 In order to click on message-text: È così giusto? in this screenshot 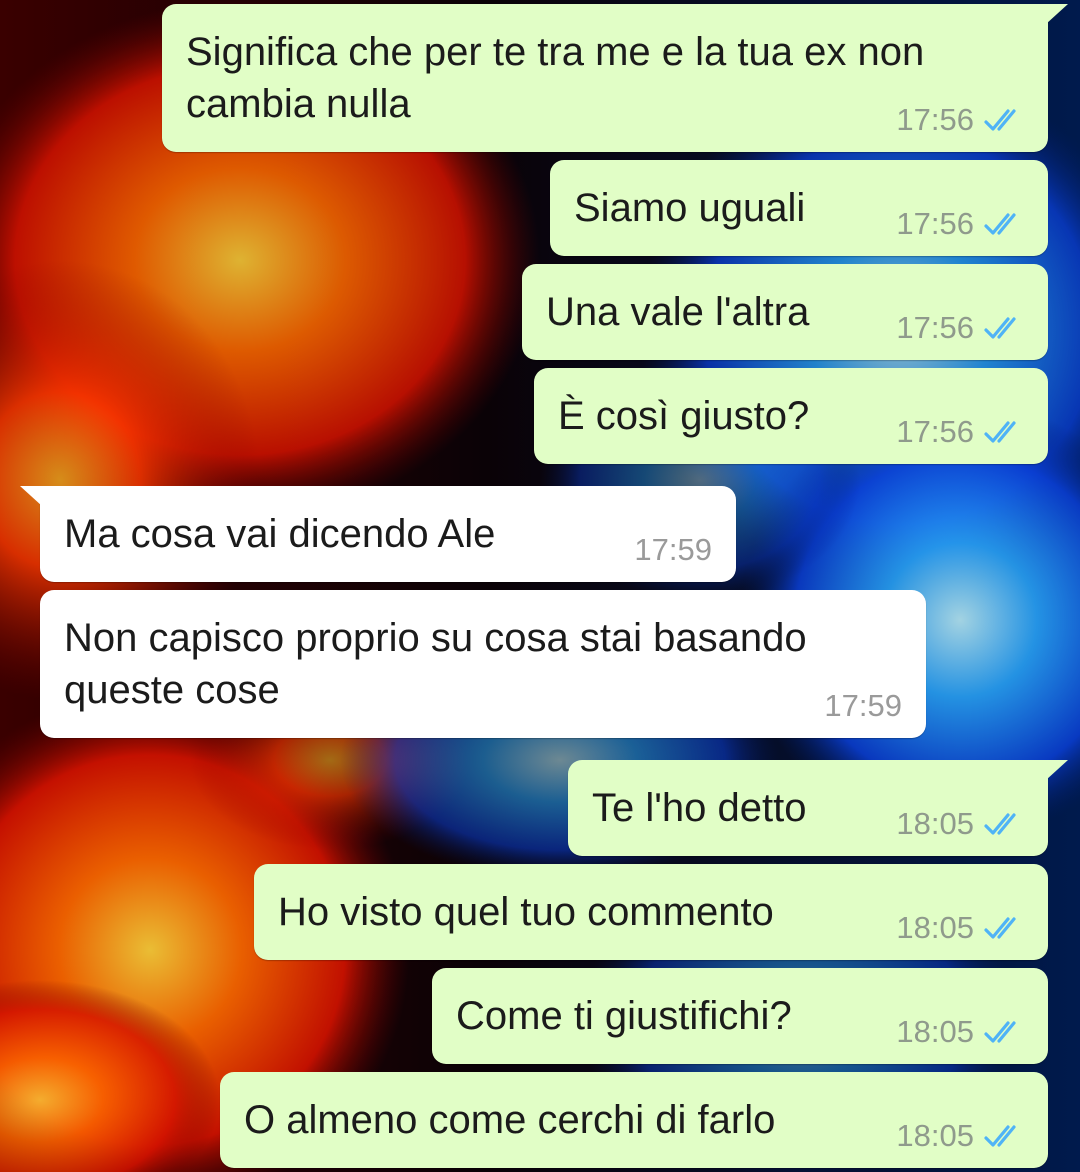, I will do `click(684, 416)`.